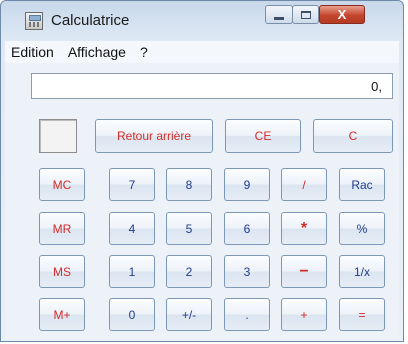 The height and width of the screenshot is (344, 408). What do you see at coordinates (58, 136) in the screenshot?
I see `memory-indicator` at bounding box center [58, 136].